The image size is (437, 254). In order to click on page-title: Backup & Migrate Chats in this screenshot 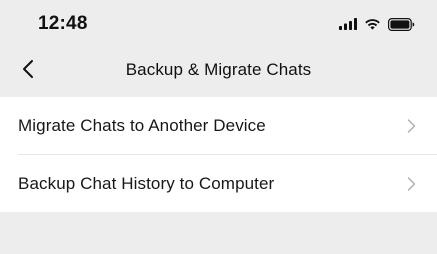, I will do `click(218, 69)`.